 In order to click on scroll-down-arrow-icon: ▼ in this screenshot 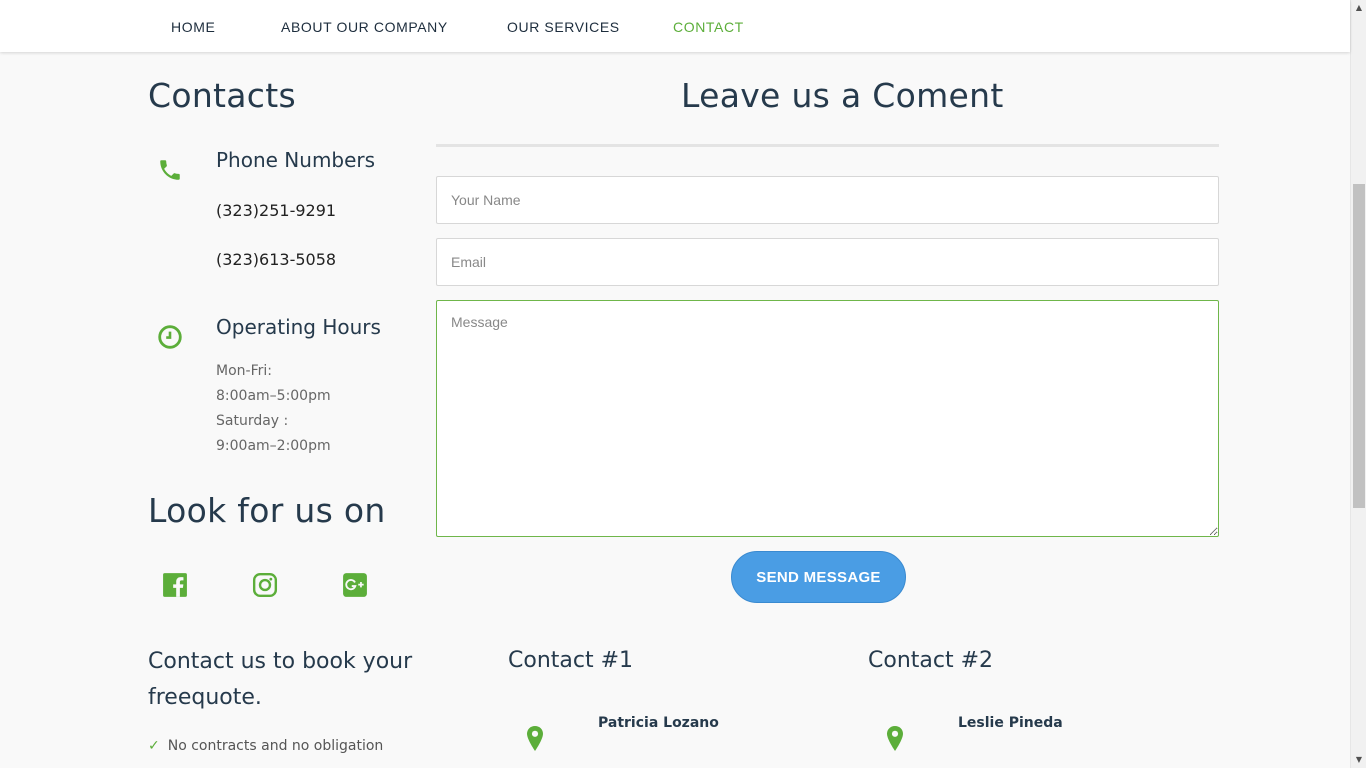, I will do `click(1358, 760)`.